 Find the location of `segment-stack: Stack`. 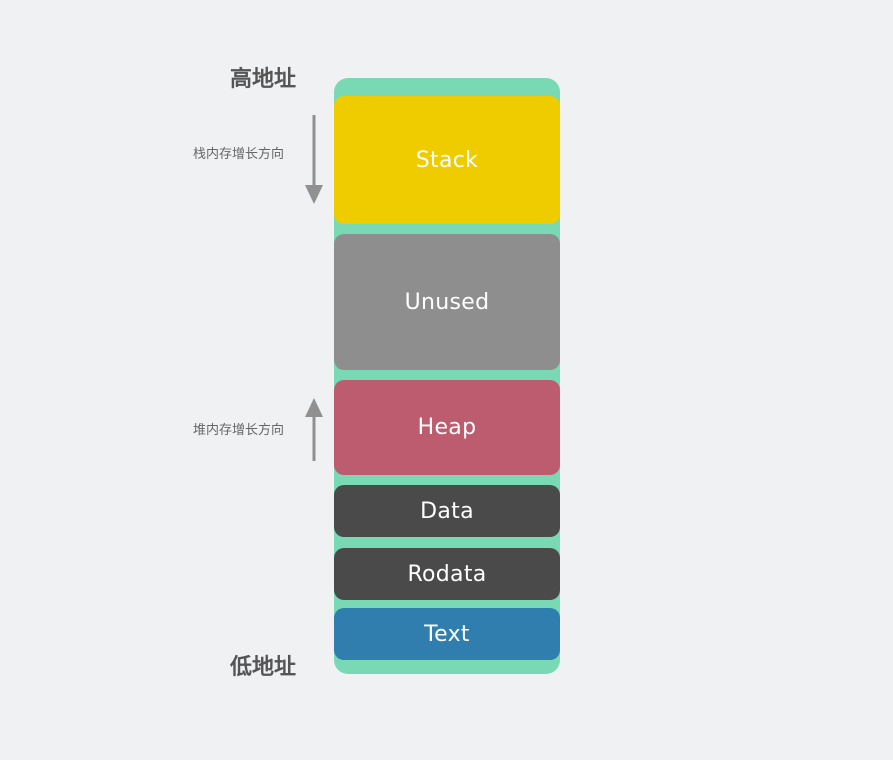

segment-stack: Stack is located at coordinates (447, 160).